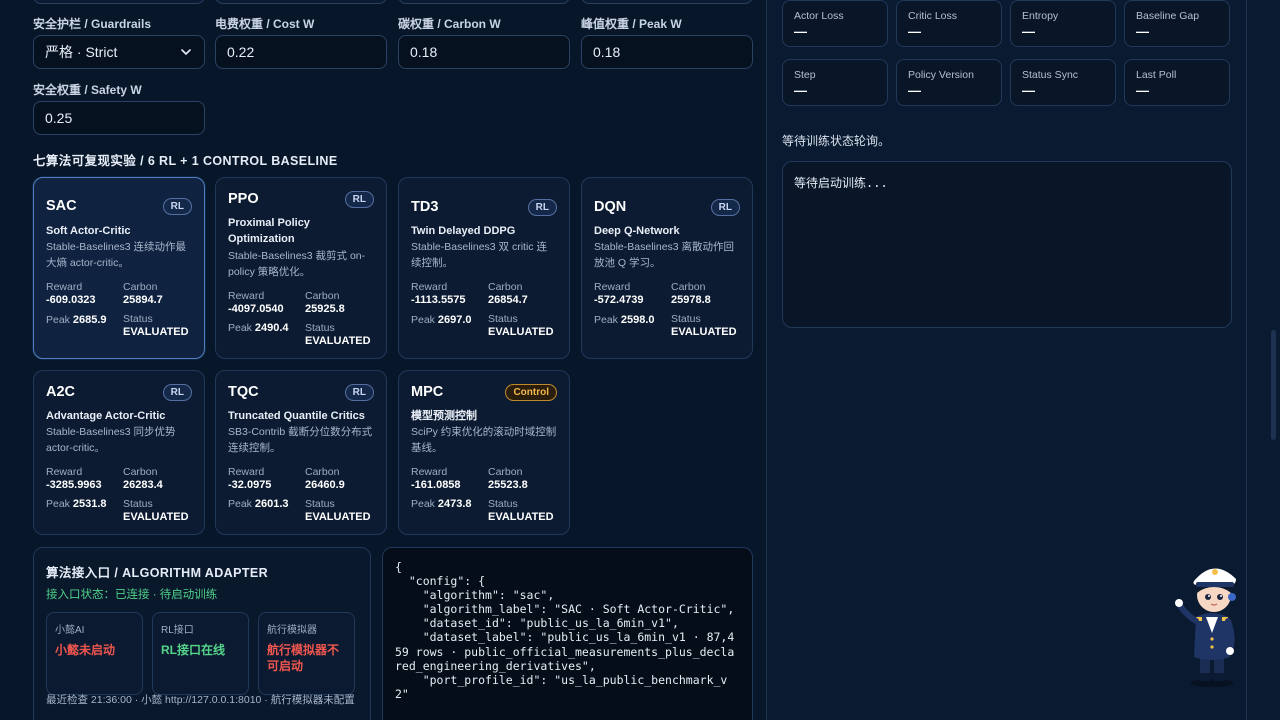 The height and width of the screenshot is (720, 1280). Describe the element at coordinates (424, 52) in the screenshot. I see `carbon-weight-value: 0.18` at that location.